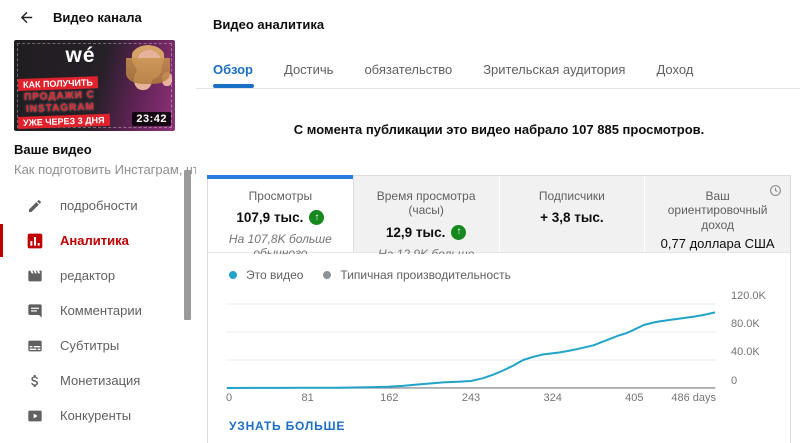 This screenshot has width=800, height=443. I want to click on your-video-label: Ваше видео, so click(53, 149).